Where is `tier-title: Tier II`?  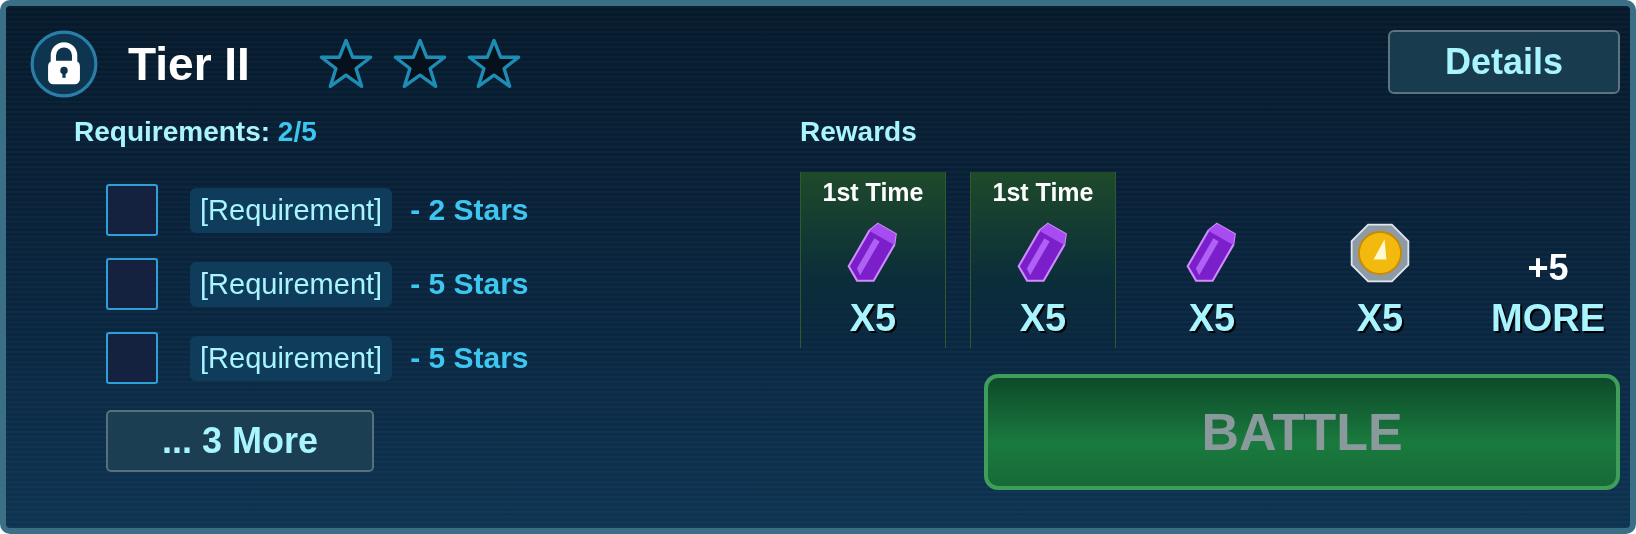
tier-title: Tier II is located at coordinates (189, 64).